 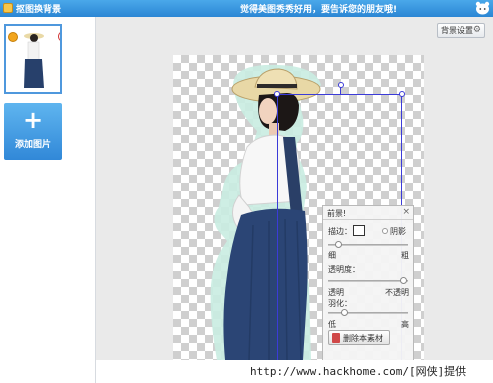 I want to click on stroke-width-knob, so click(x=338, y=244).